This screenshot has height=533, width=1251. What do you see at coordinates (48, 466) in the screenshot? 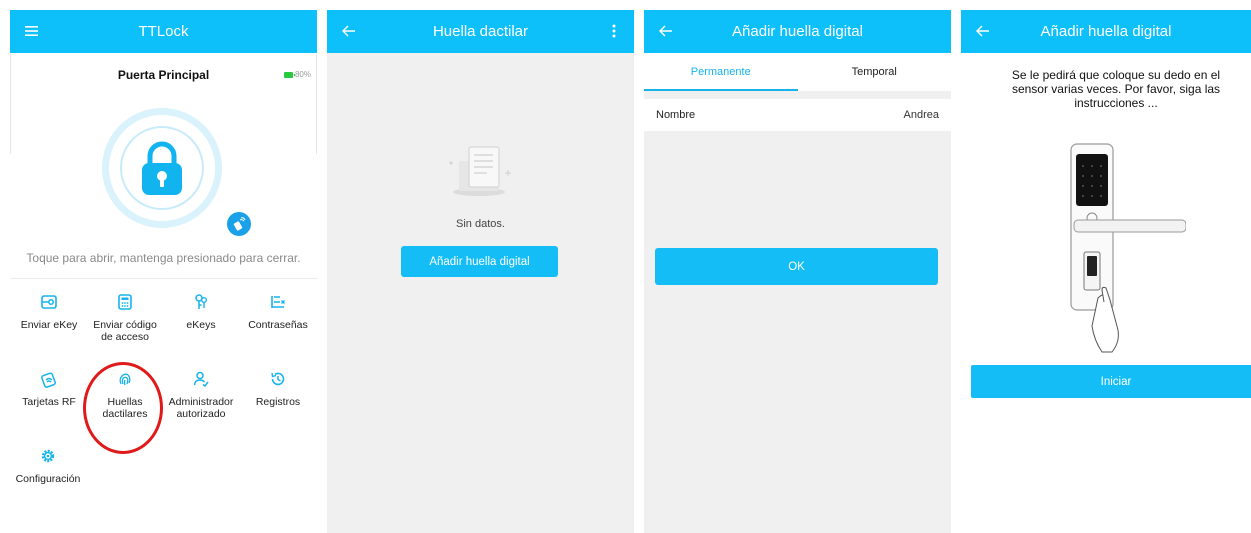
I see `menu-settings: Configuración` at bounding box center [48, 466].